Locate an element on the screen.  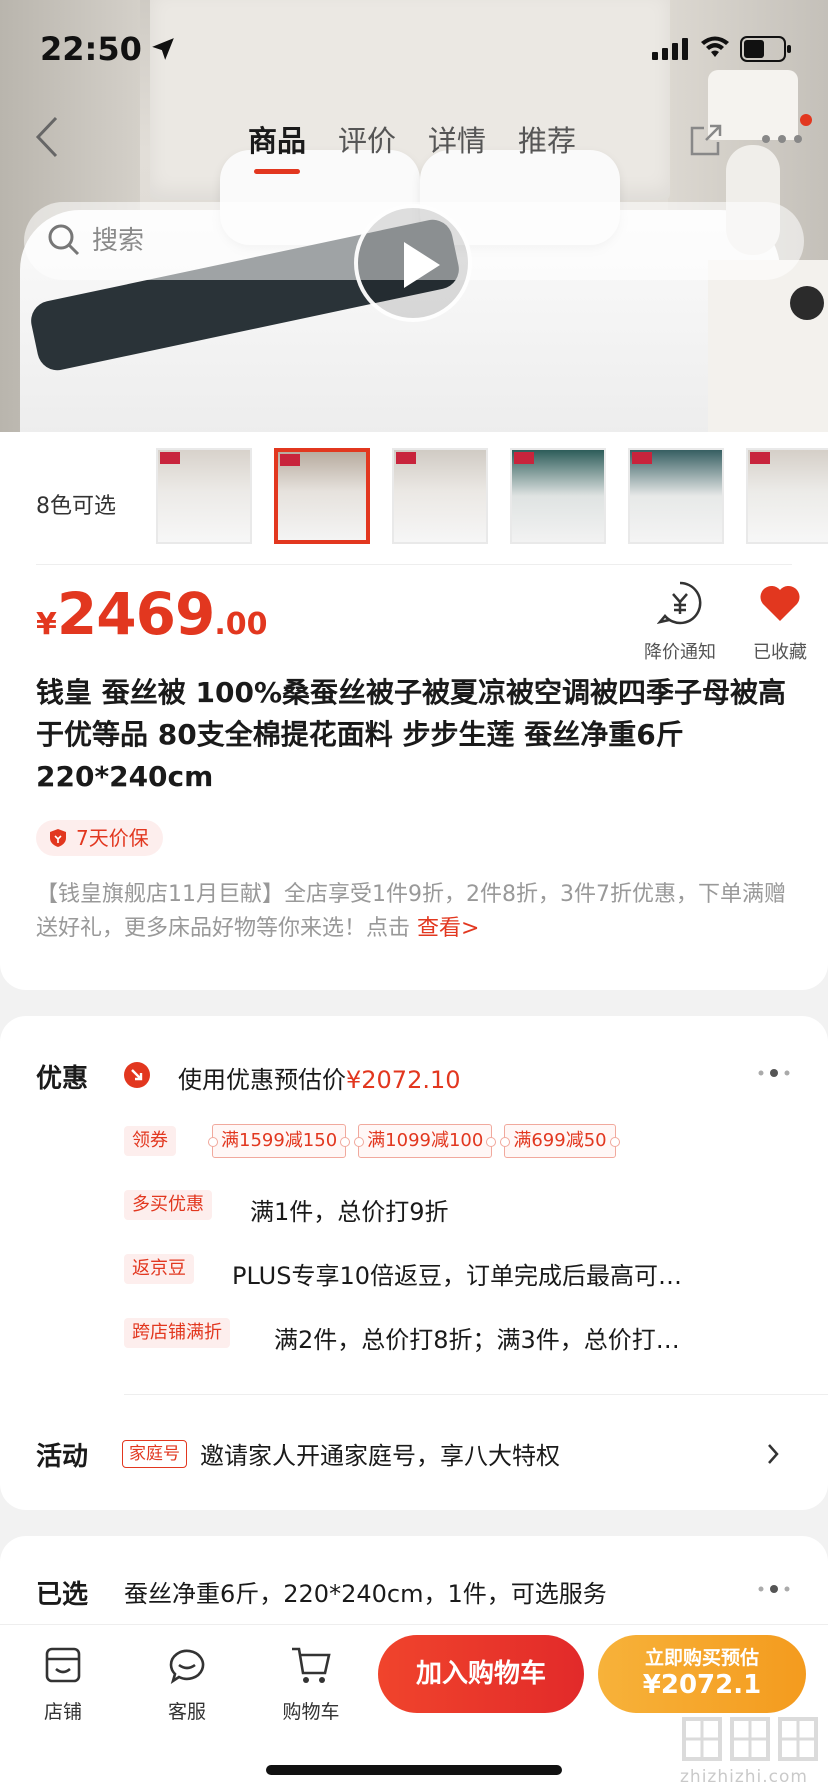
jd-bean-tag: 返京豆 is located at coordinates (159, 1269).